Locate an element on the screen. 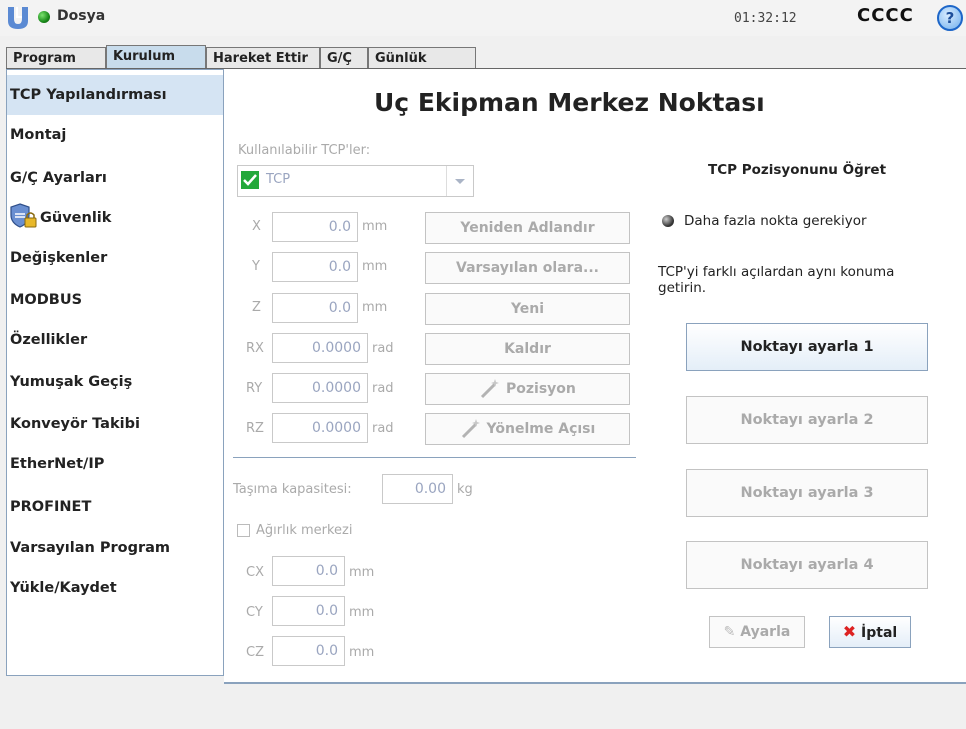 The image size is (966, 729). tab-kurulum: Kurulum is located at coordinates (156, 56).